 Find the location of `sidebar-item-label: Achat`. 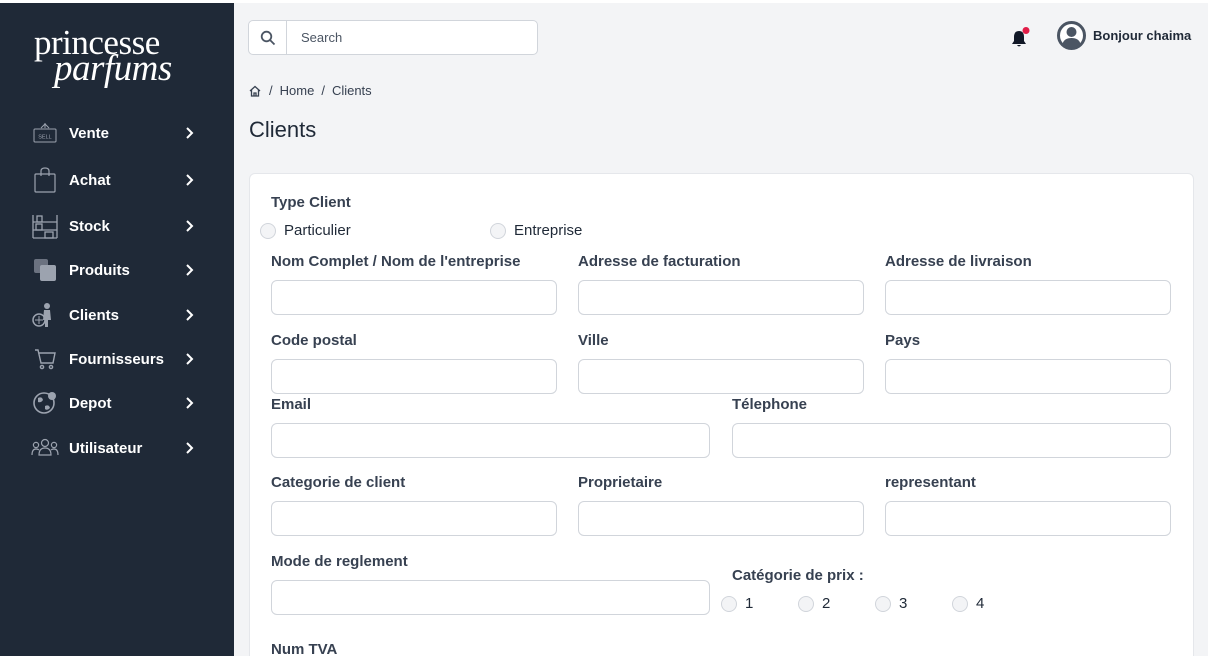

sidebar-item-label: Achat is located at coordinates (90, 180).